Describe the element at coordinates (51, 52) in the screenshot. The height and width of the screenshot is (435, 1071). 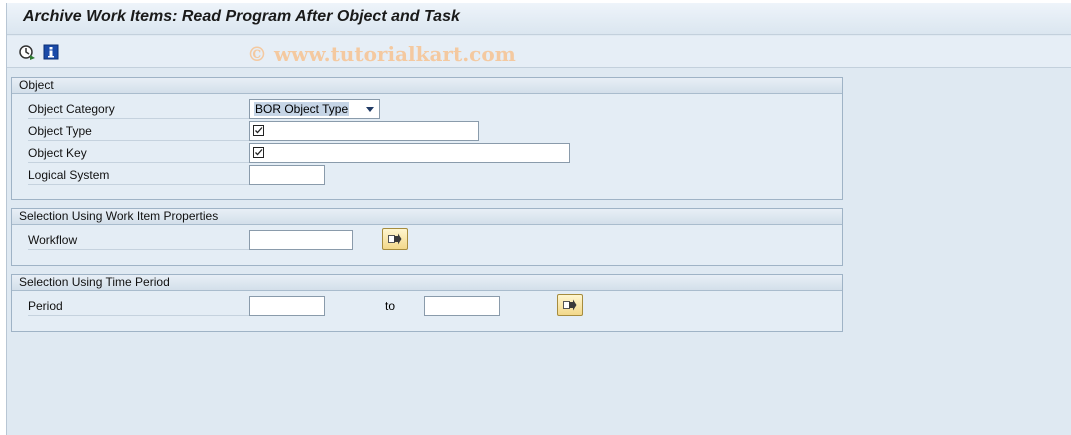
I see `info-icon` at that location.